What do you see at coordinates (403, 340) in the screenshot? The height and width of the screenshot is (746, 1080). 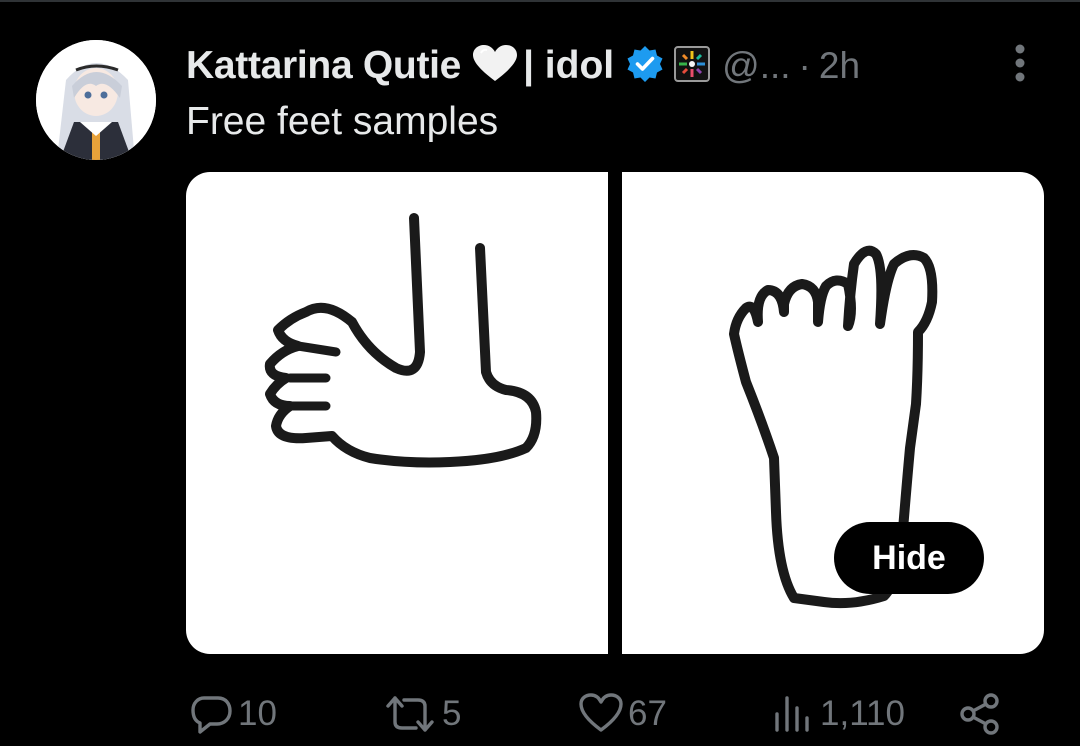 I see `foot-drawing-side-view` at bounding box center [403, 340].